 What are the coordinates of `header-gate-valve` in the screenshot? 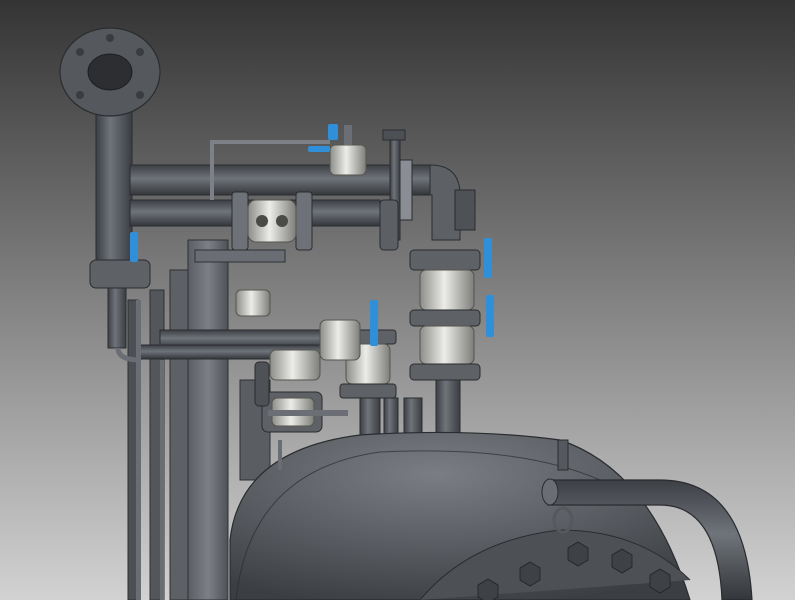 It's located at (272, 221).